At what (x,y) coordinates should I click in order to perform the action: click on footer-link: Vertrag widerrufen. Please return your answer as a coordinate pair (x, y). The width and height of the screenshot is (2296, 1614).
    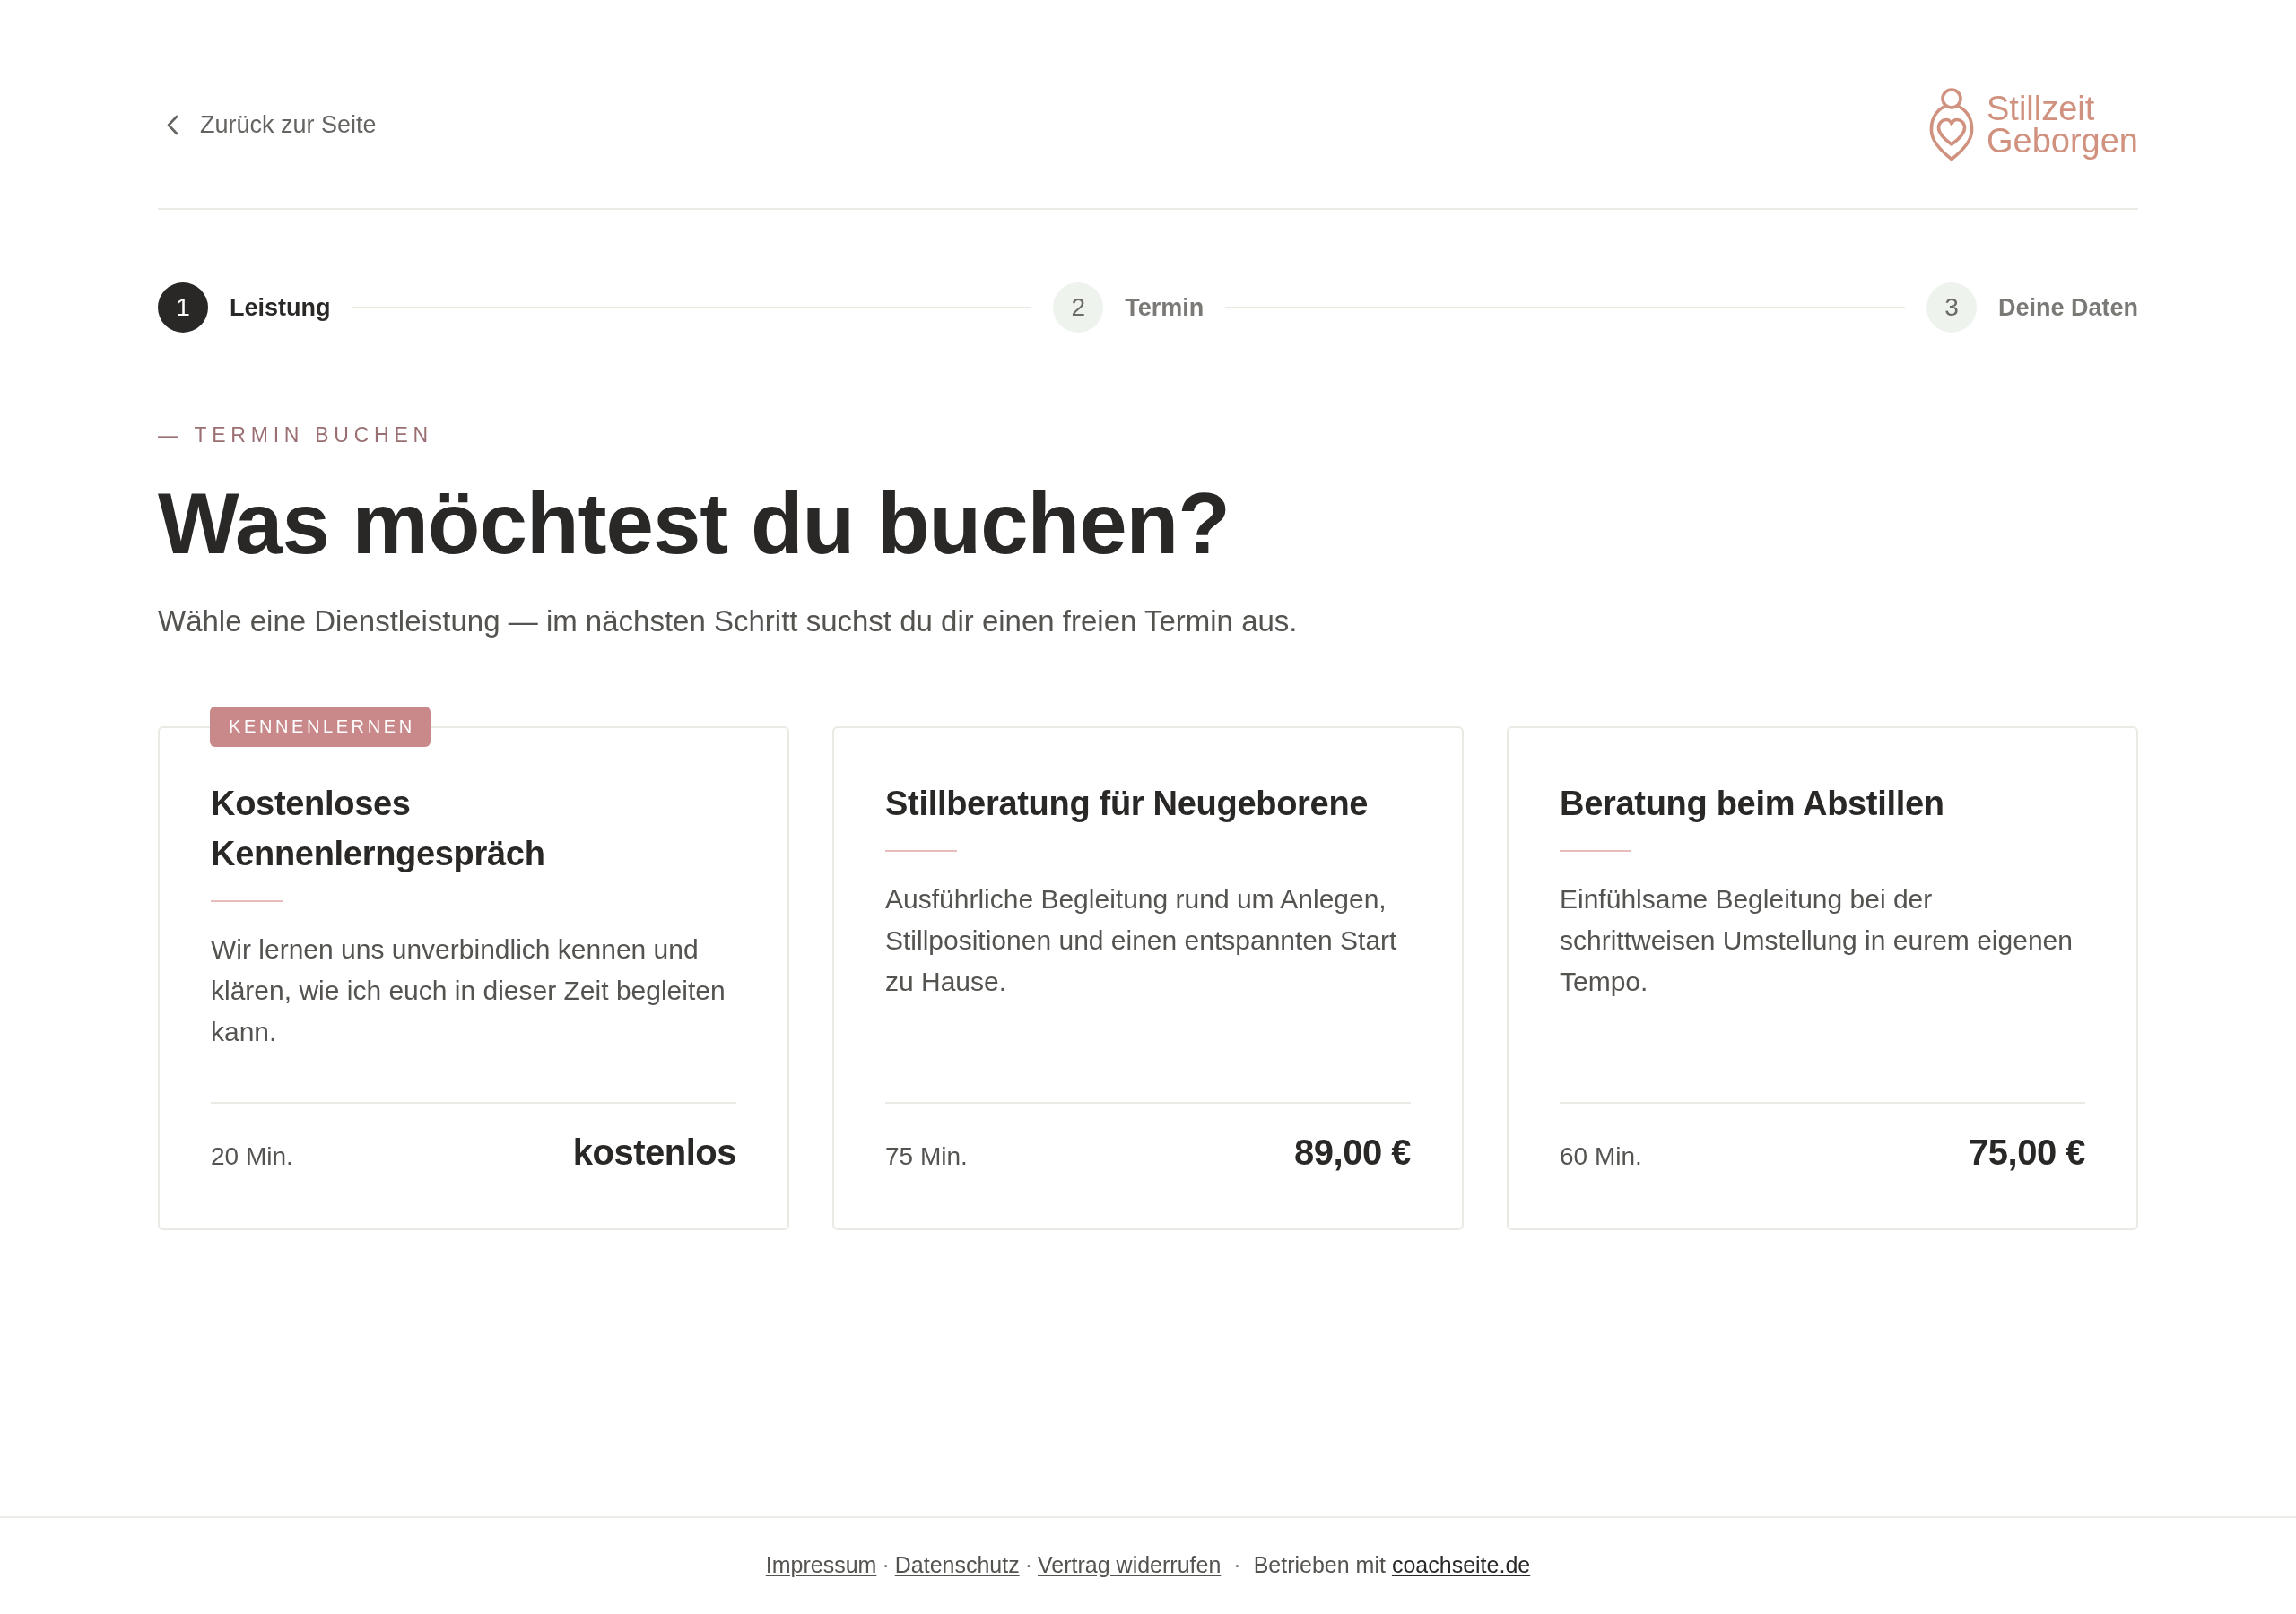
    Looking at the image, I should click on (1130, 1565).